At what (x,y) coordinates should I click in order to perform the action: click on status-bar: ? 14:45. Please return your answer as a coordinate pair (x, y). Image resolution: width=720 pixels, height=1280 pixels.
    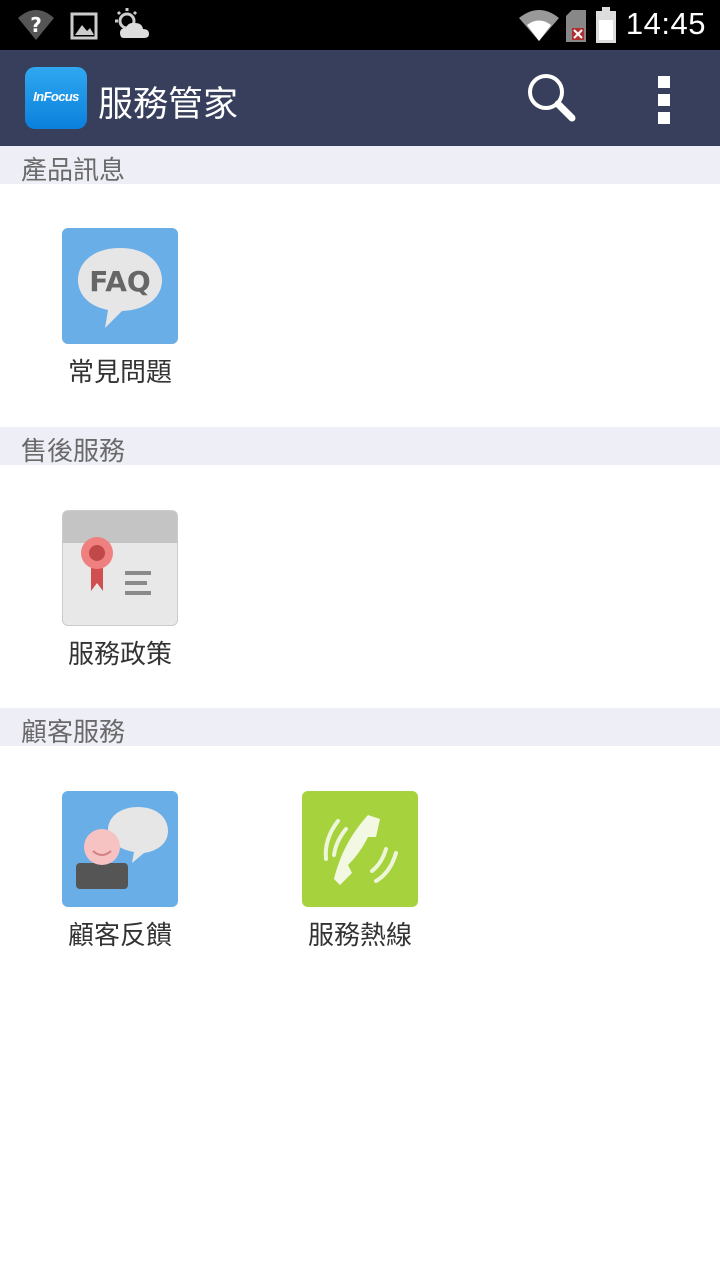
    Looking at the image, I should click on (360, 25).